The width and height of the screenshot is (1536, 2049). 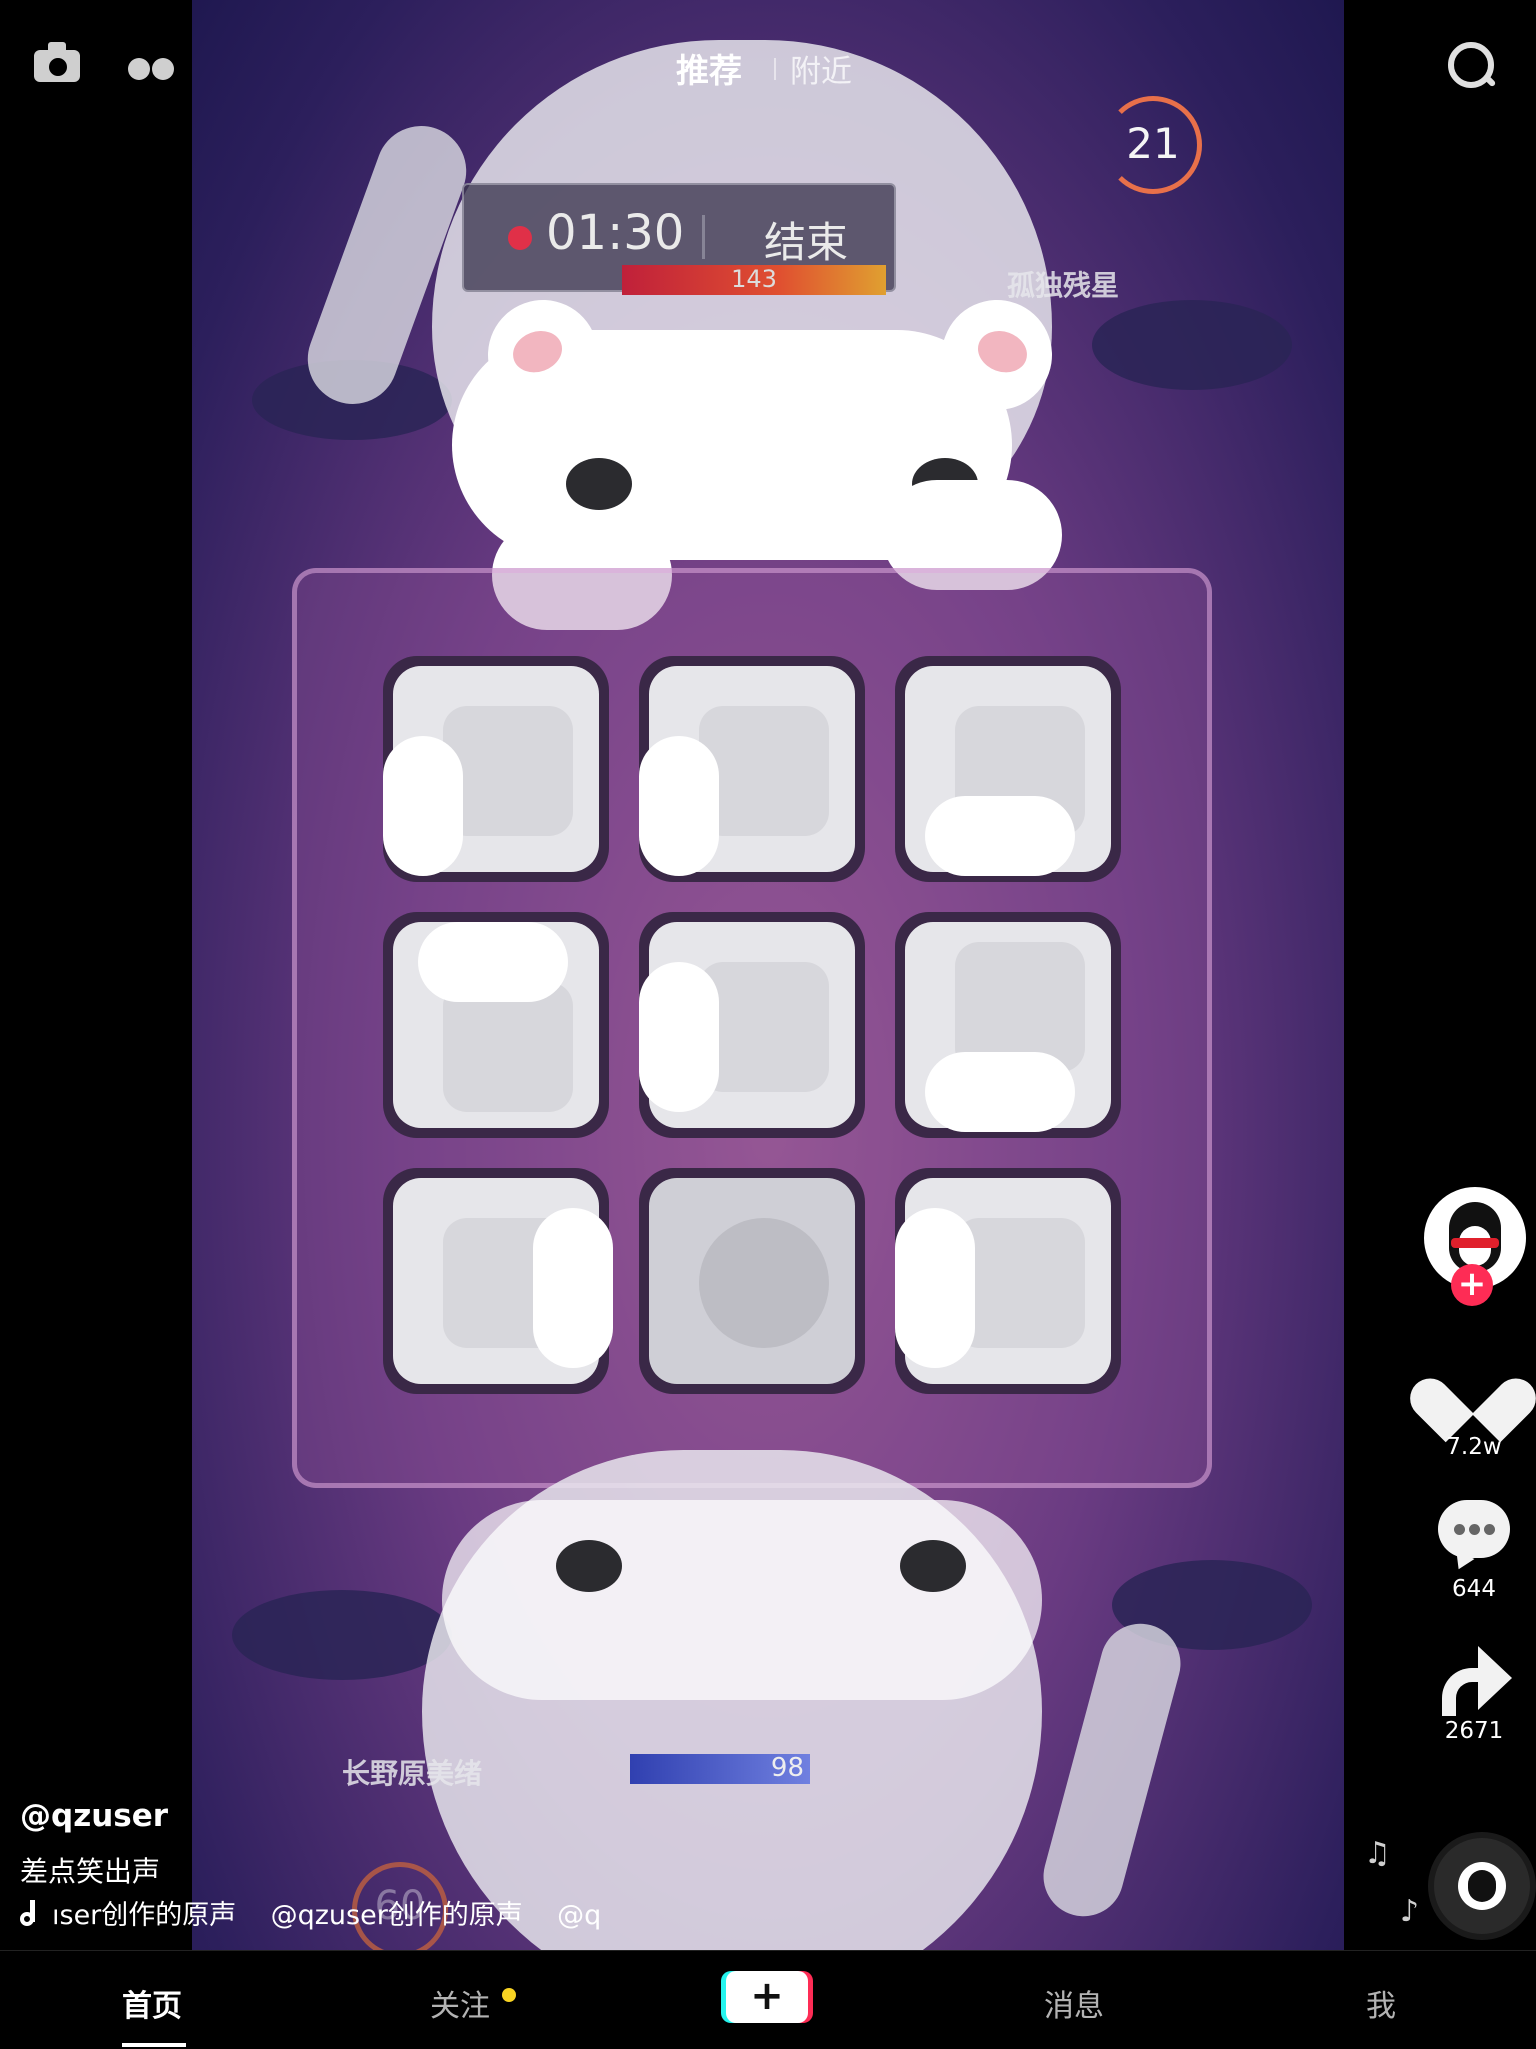 What do you see at coordinates (720, 1768) in the screenshot?
I see `bottom-player-hp-bar: 98` at bounding box center [720, 1768].